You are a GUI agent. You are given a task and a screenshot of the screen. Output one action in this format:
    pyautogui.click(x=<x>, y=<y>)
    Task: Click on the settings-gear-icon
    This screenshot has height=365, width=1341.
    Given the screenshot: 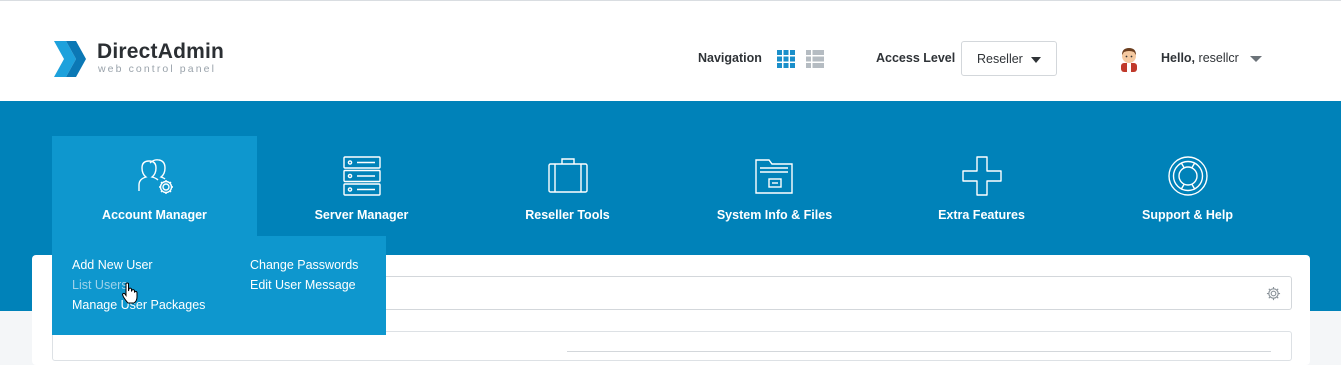 What is the action you would take?
    pyautogui.click(x=1273, y=293)
    